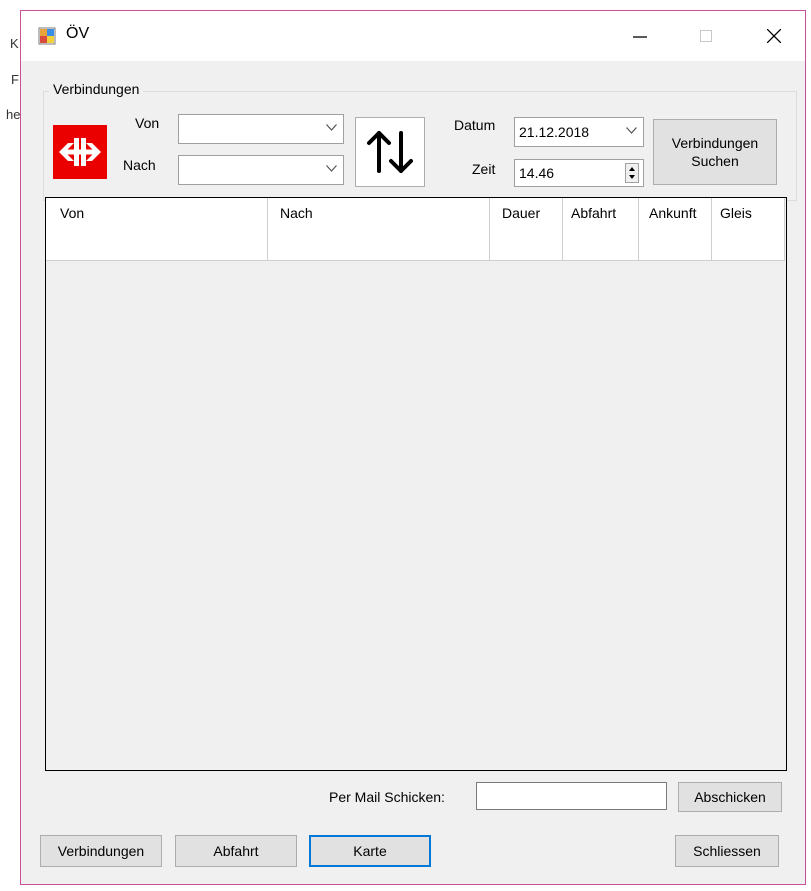 Image resolution: width=811 pixels, height=891 pixels. I want to click on table-header: Von Nach Dauer Abfahrt Ankunft Gleis, so click(415, 214).